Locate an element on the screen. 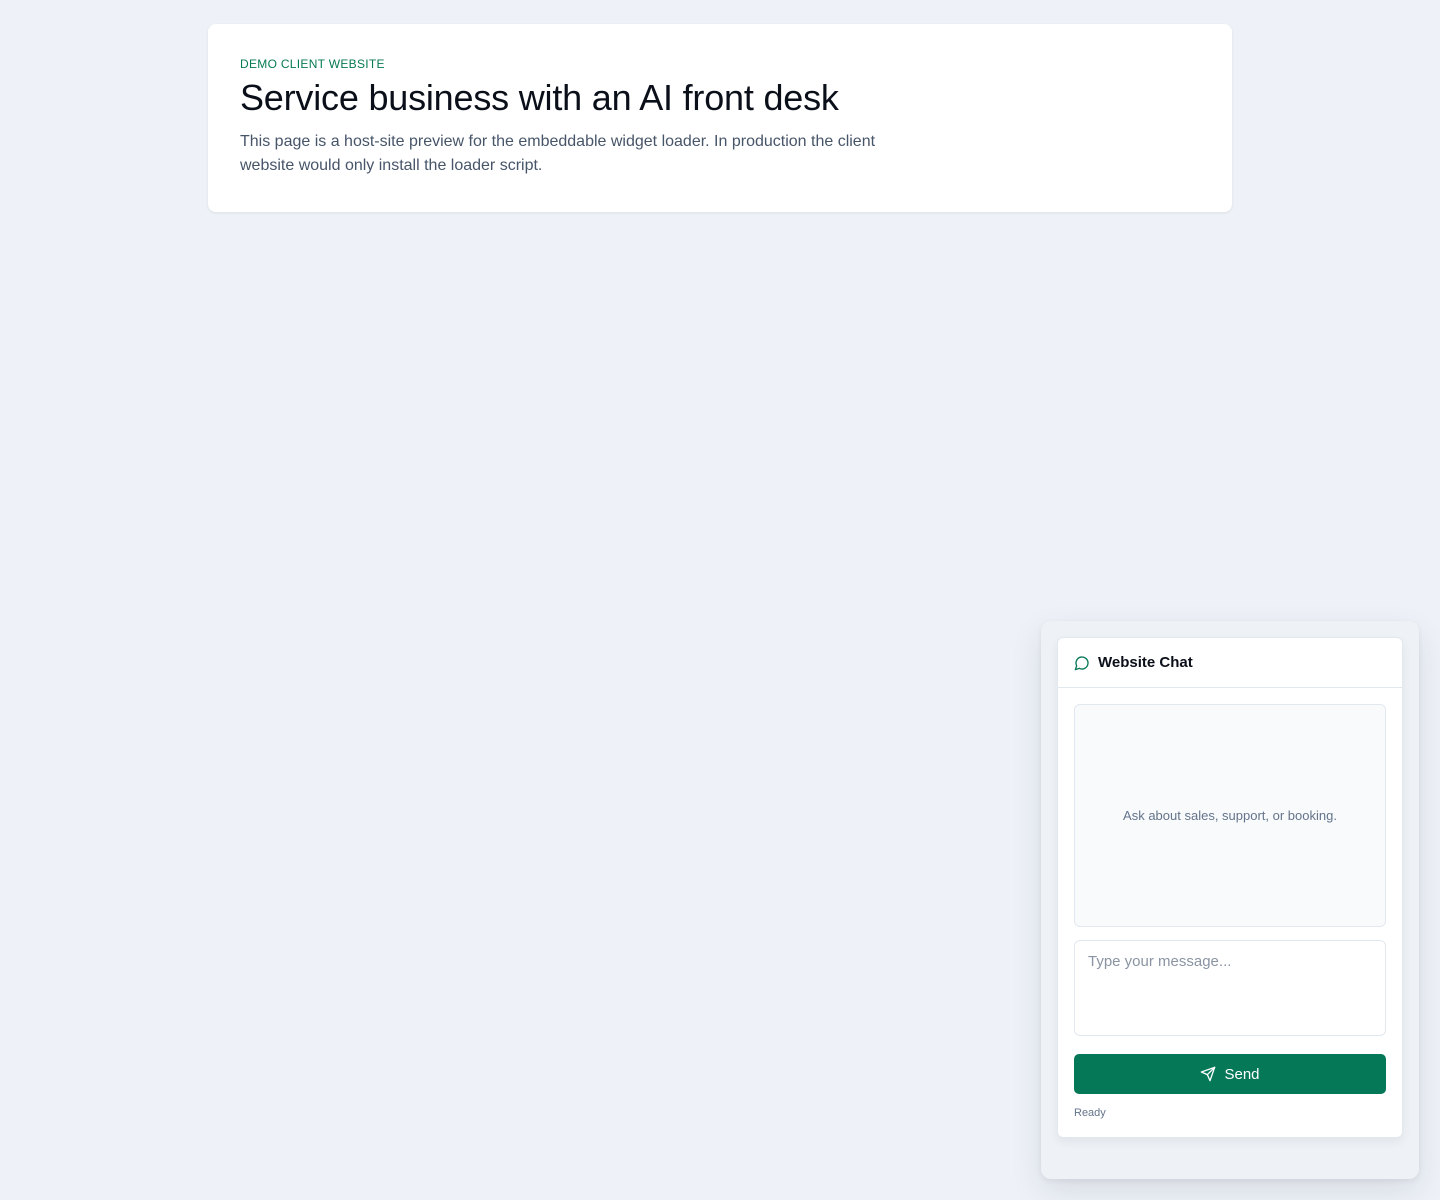 This screenshot has height=1200, width=1440. chat-title: Website Chat is located at coordinates (1145, 662).